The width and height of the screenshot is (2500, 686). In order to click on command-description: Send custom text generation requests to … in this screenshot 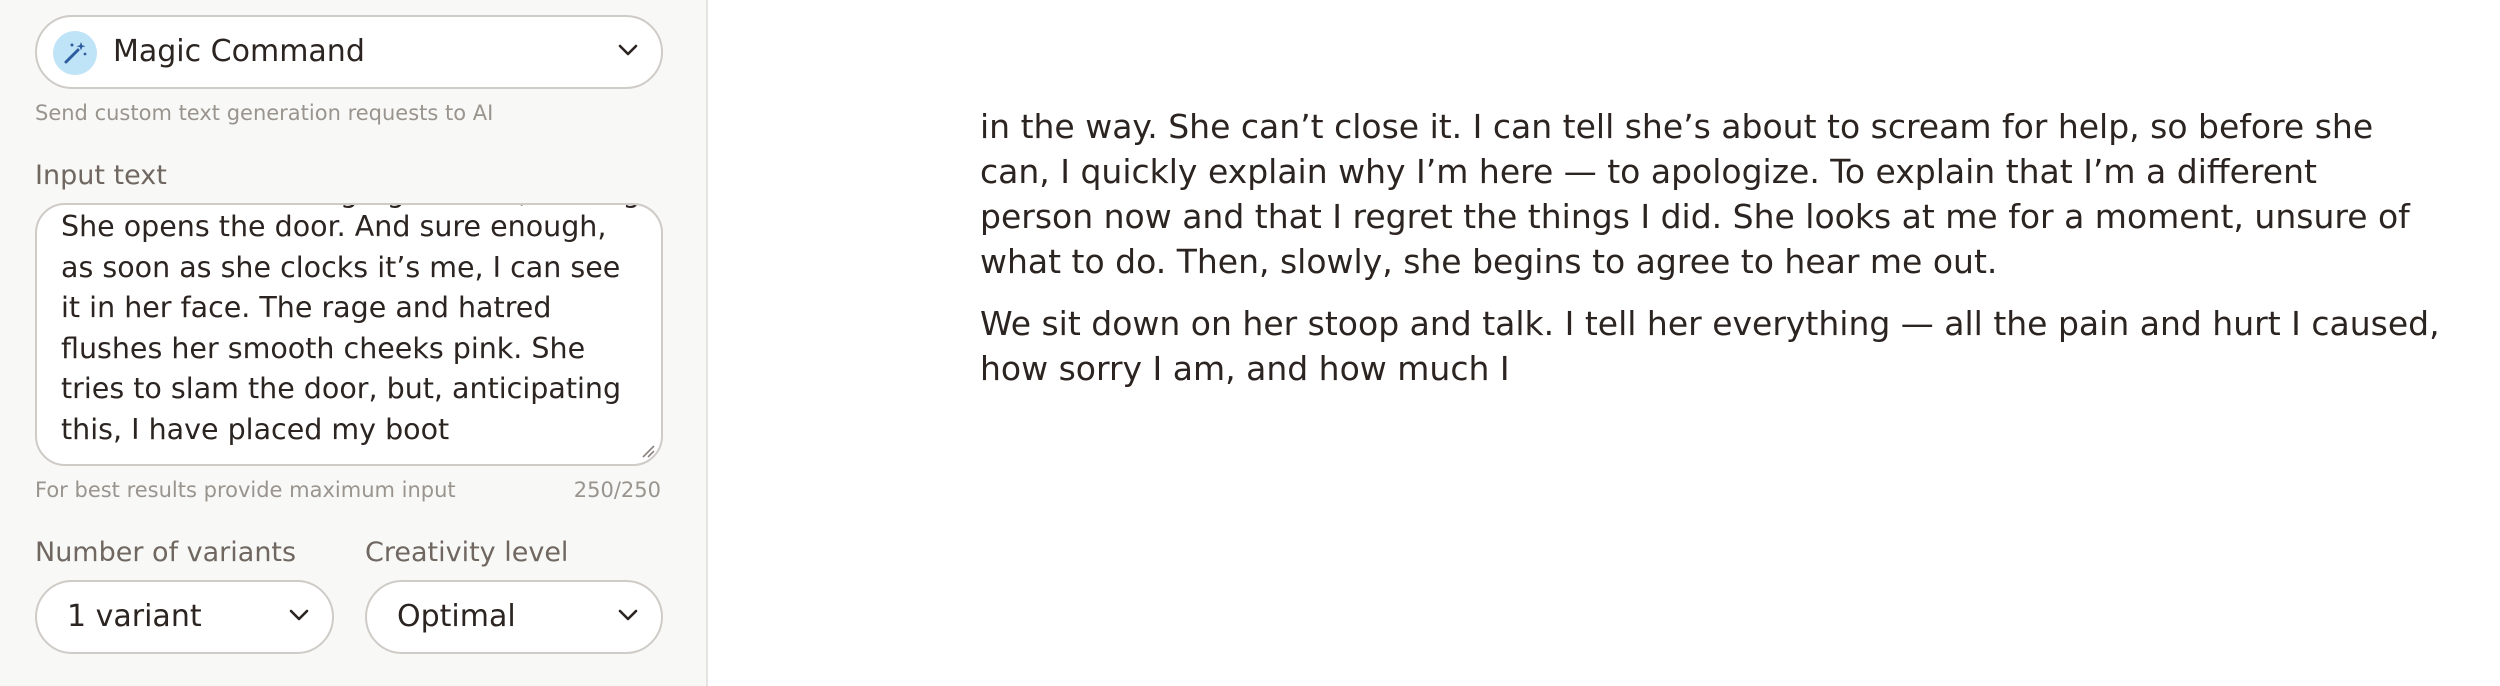, I will do `click(264, 113)`.